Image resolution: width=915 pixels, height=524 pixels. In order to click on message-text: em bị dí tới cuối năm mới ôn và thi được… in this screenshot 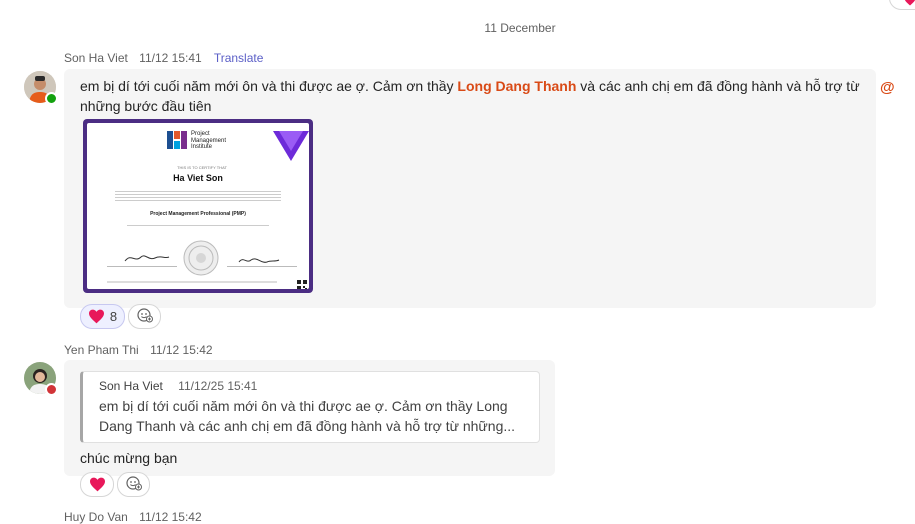, I will do `click(470, 96)`.